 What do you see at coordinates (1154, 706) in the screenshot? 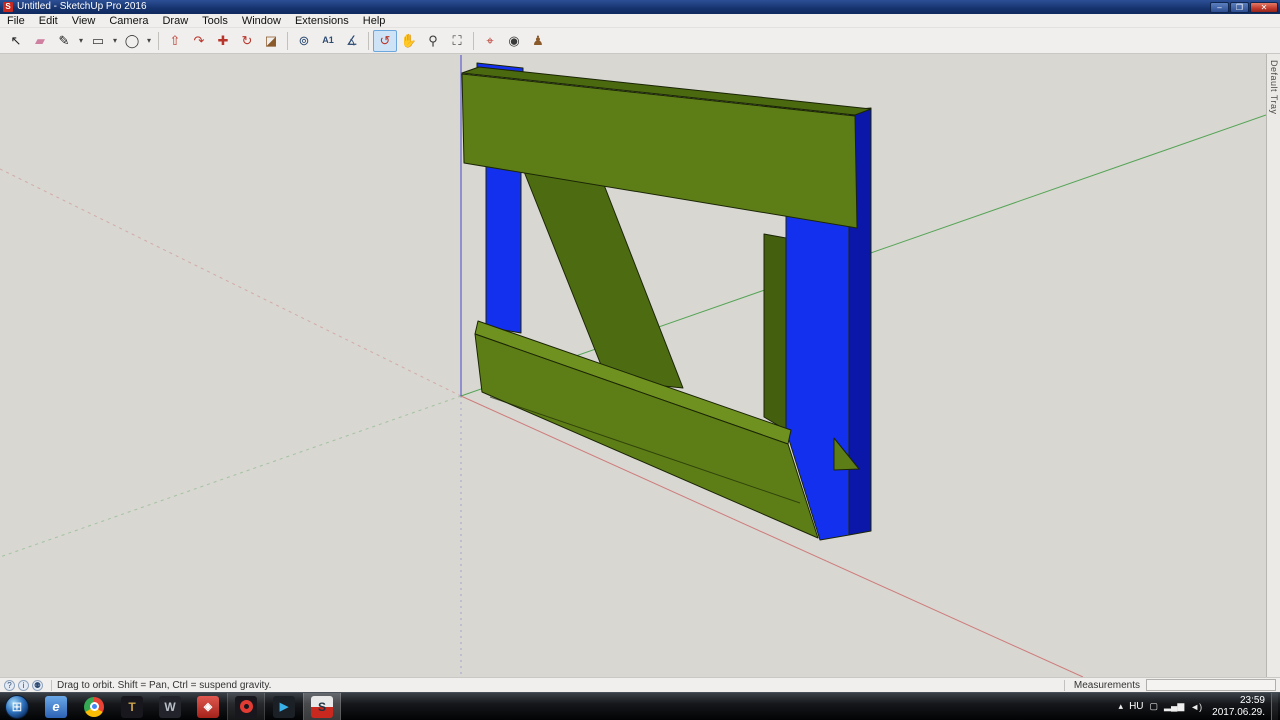
I see `action-center-icon: ▢` at bounding box center [1154, 706].